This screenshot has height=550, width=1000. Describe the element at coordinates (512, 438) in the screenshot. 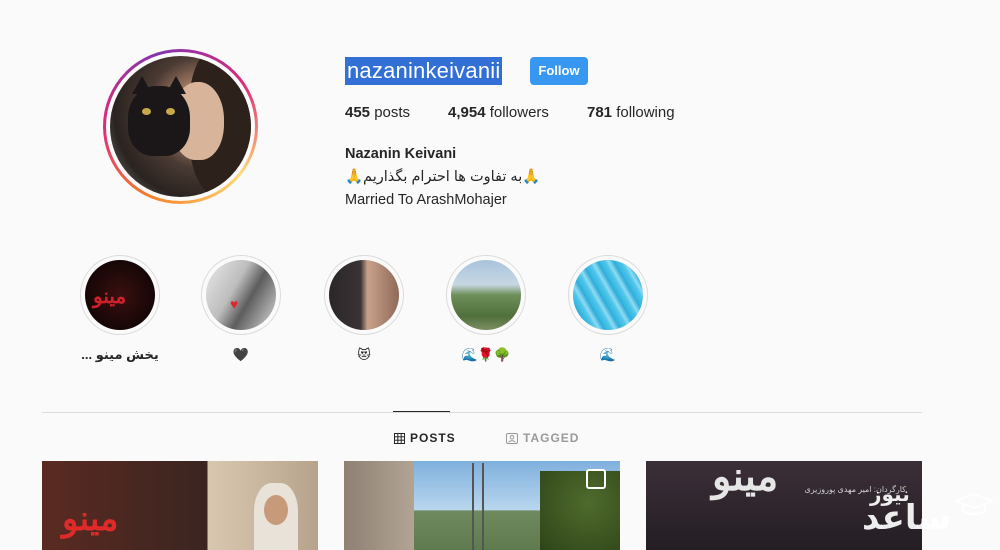

I see `tagged-user-icon` at that location.